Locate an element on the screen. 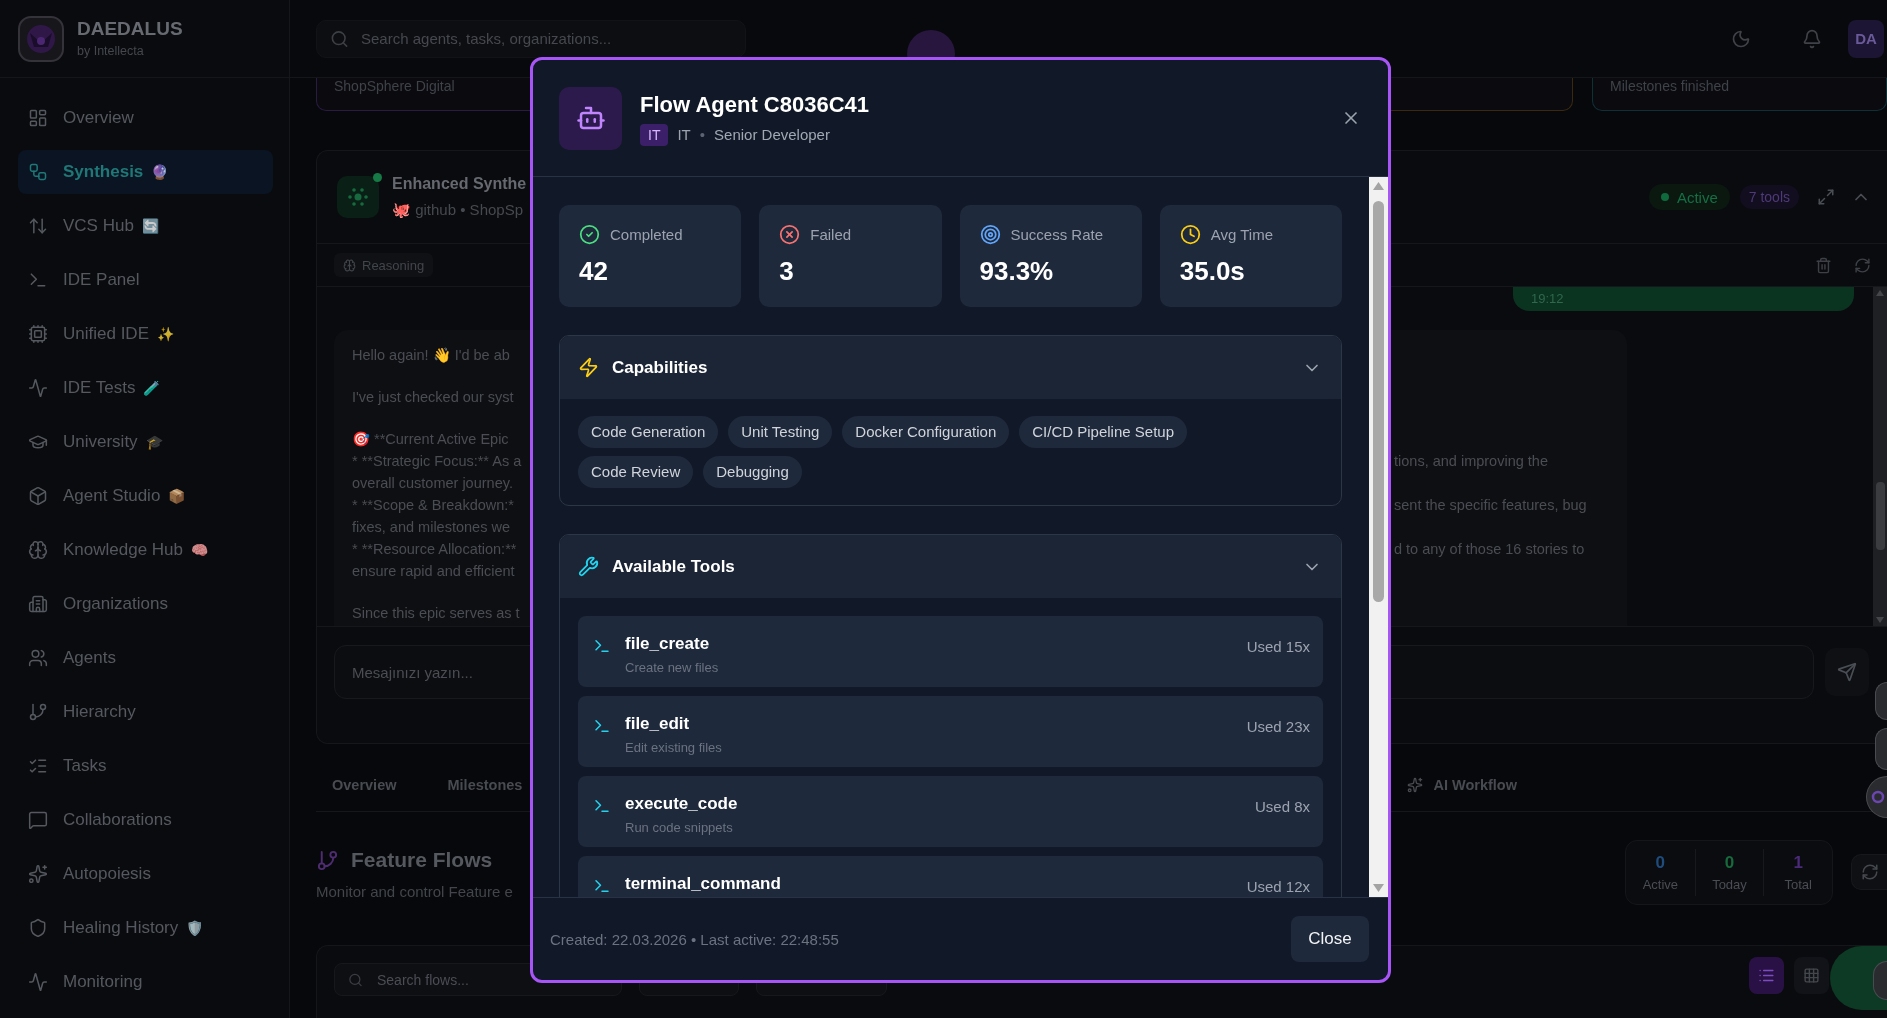  grid-view-button is located at coordinates (1811, 975).